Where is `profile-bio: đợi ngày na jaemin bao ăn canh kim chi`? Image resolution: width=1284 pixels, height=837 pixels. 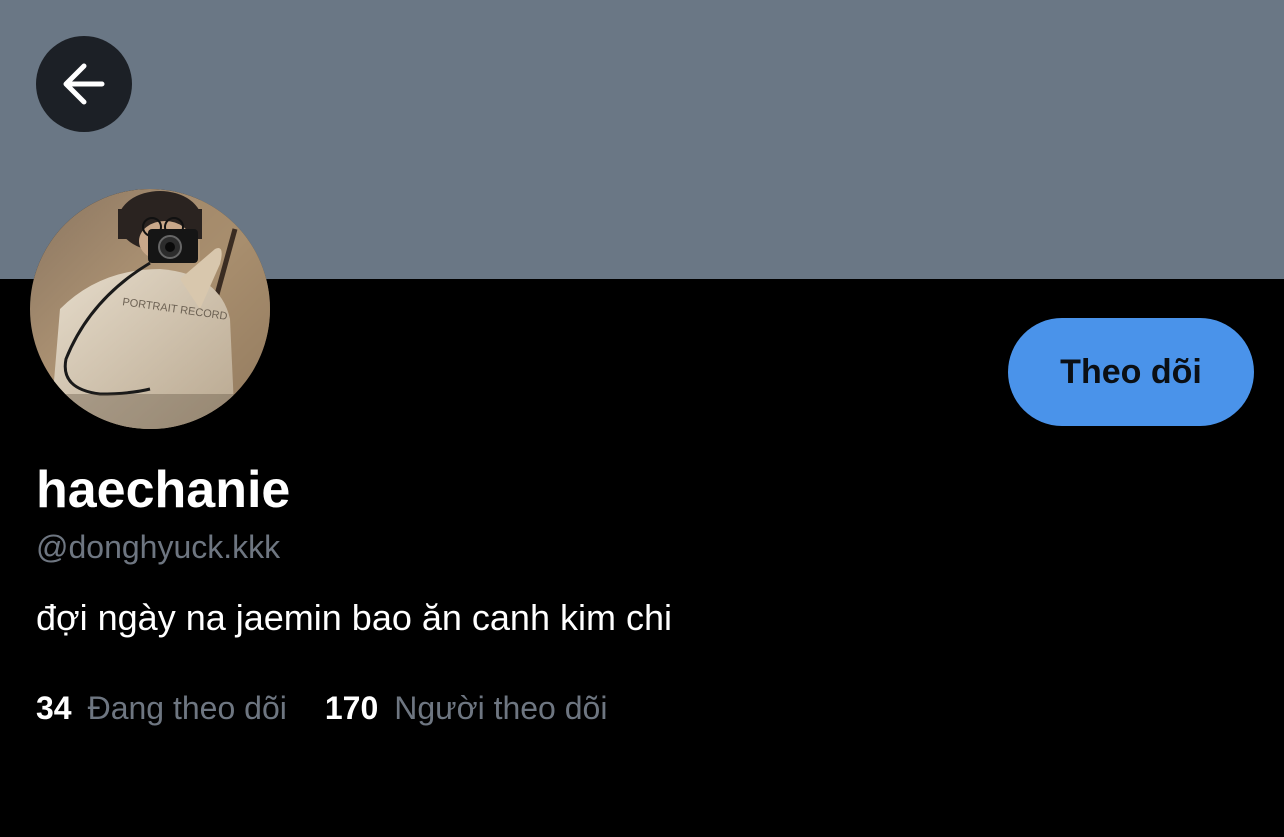 profile-bio: đợi ngày na jaemin bao ăn canh kim chi is located at coordinates (354, 617).